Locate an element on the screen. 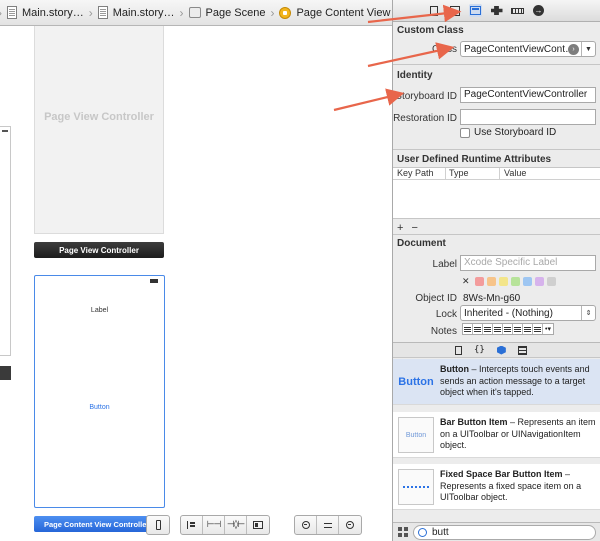 The height and width of the screenshot is (541, 600). align-right-button is located at coordinates (488, 329).